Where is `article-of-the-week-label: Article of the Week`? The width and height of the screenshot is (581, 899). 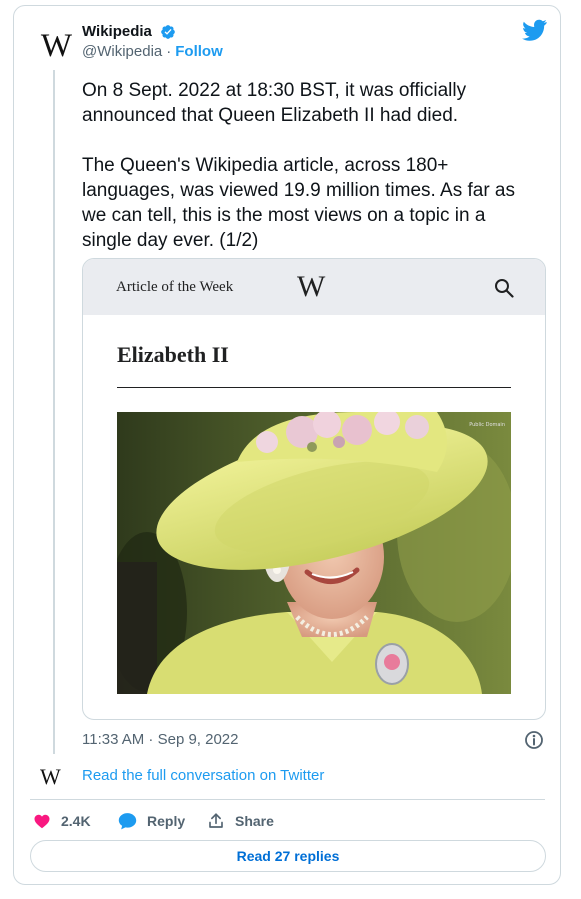
article-of-the-week-label: Article of the Week is located at coordinates (175, 287).